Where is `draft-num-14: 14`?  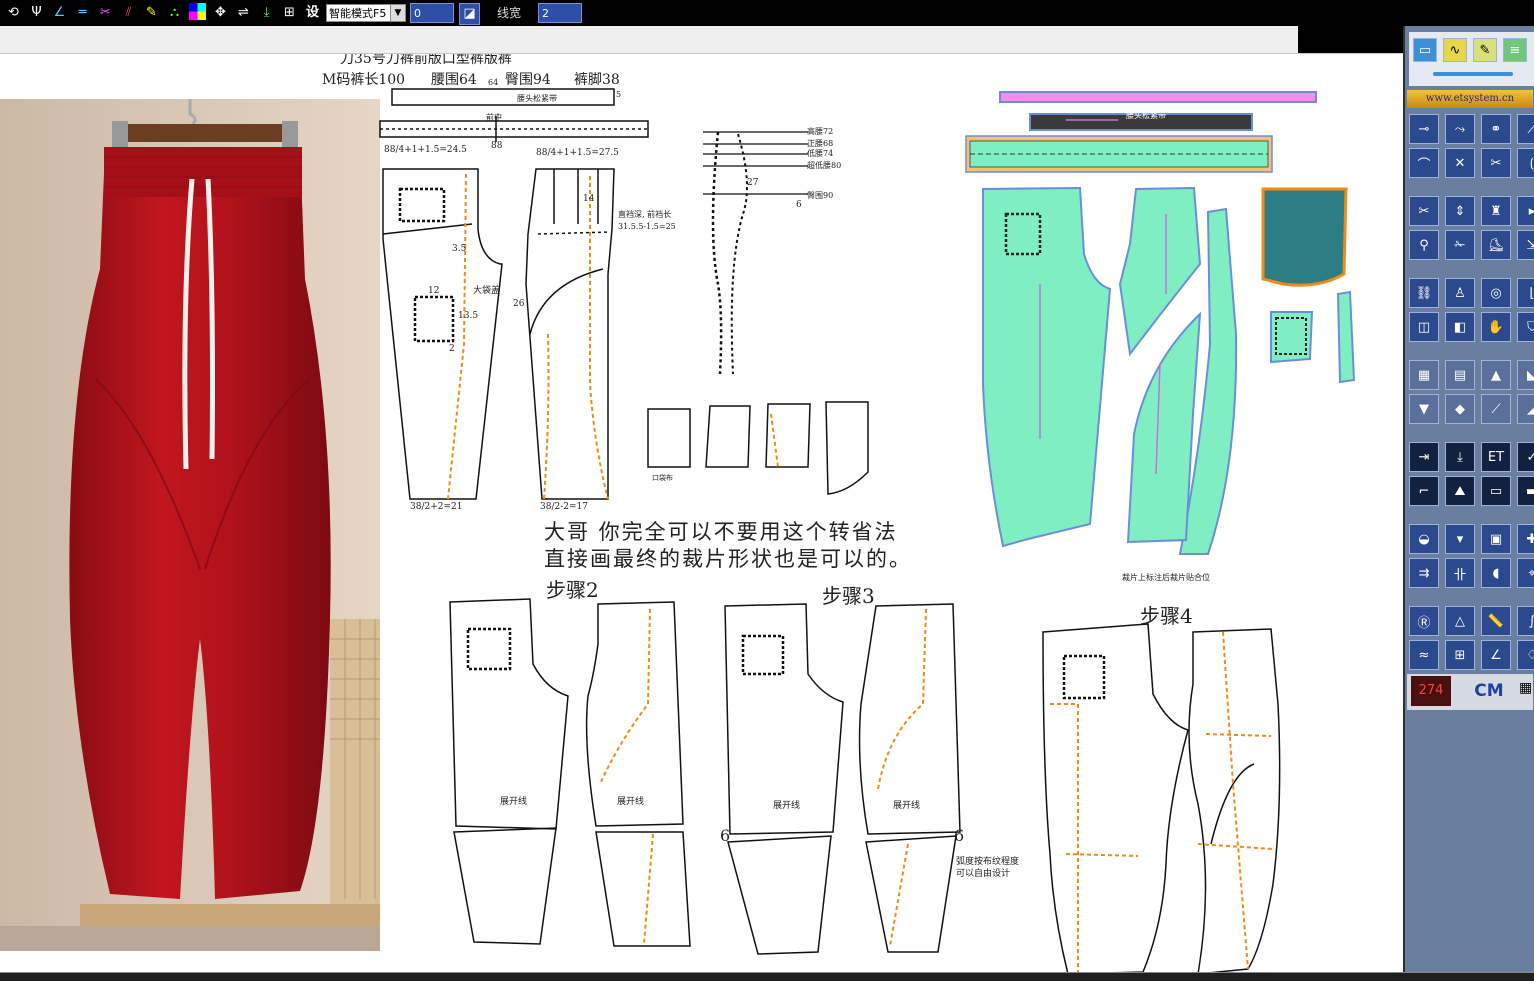 draft-num-14: 14 is located at coordinates (589, 199).